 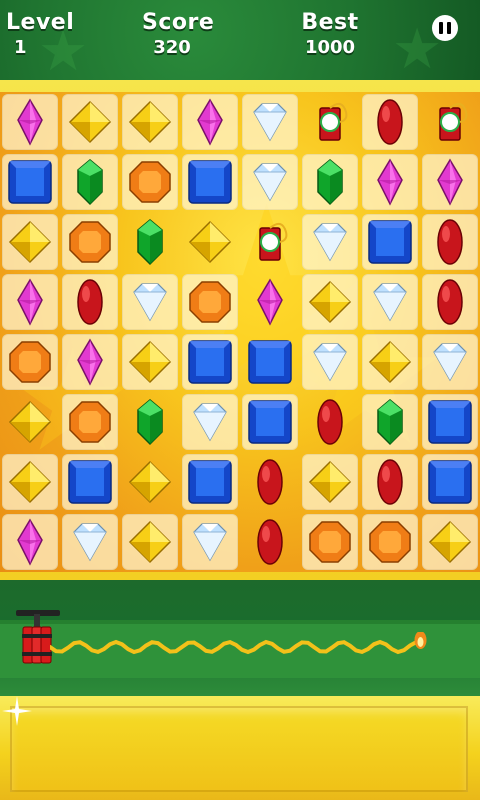 What do you see at coordinates (330, 47) in the screenshot?
I see `best-value: 1000` at bounding box center [330, 47].